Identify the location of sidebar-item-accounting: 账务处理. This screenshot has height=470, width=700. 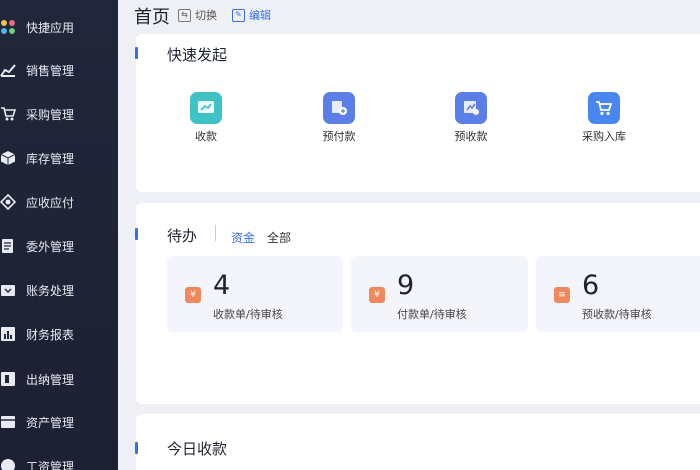
(59, 290).